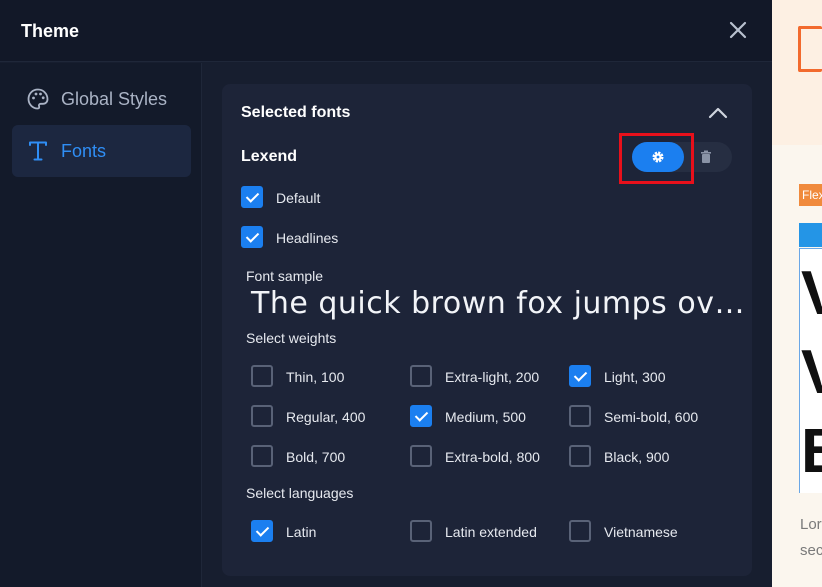  What do you see at coordinates (706, 157) in the screenshot?
I see `trash-icon` at bounding box center [706, 157].